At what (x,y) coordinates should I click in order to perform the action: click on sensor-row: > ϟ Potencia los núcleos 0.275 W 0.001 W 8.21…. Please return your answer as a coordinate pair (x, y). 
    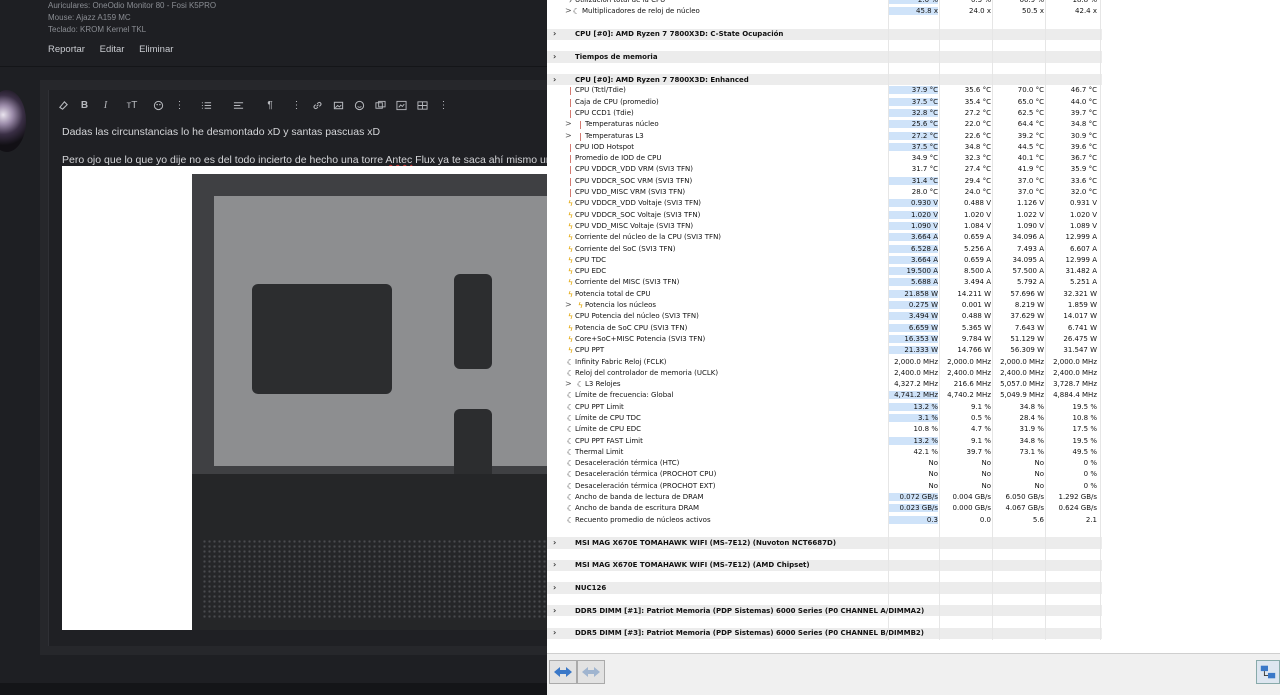
    Looking at the image, I should click on (824, 305).